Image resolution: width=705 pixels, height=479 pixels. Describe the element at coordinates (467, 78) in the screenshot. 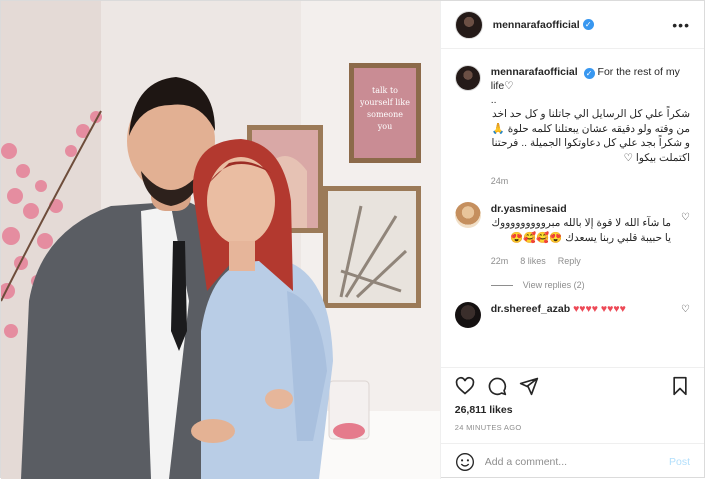

I see `caption-avatar` at that location.